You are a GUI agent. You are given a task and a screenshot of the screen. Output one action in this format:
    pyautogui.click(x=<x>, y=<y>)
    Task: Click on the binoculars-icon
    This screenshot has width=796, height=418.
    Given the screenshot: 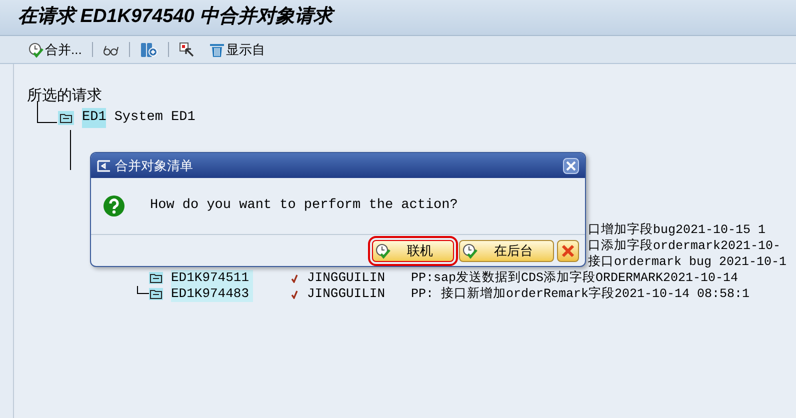 What is the action you would take?
    pyautogui.click(x=149, y=50)
    